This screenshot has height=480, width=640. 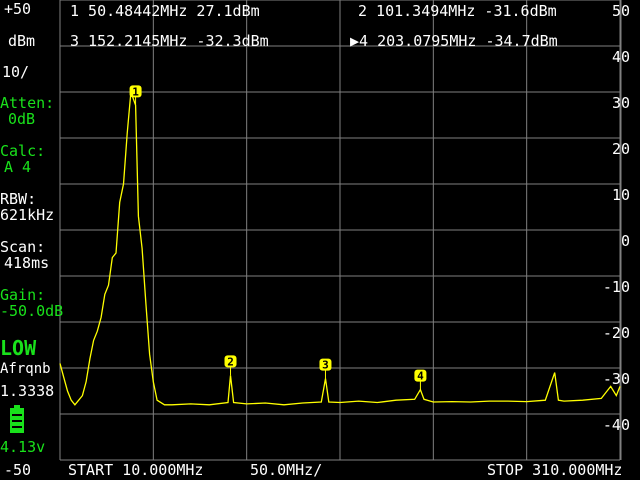 I want to click on version-label: 1.3338, so click(x=27, y=391).